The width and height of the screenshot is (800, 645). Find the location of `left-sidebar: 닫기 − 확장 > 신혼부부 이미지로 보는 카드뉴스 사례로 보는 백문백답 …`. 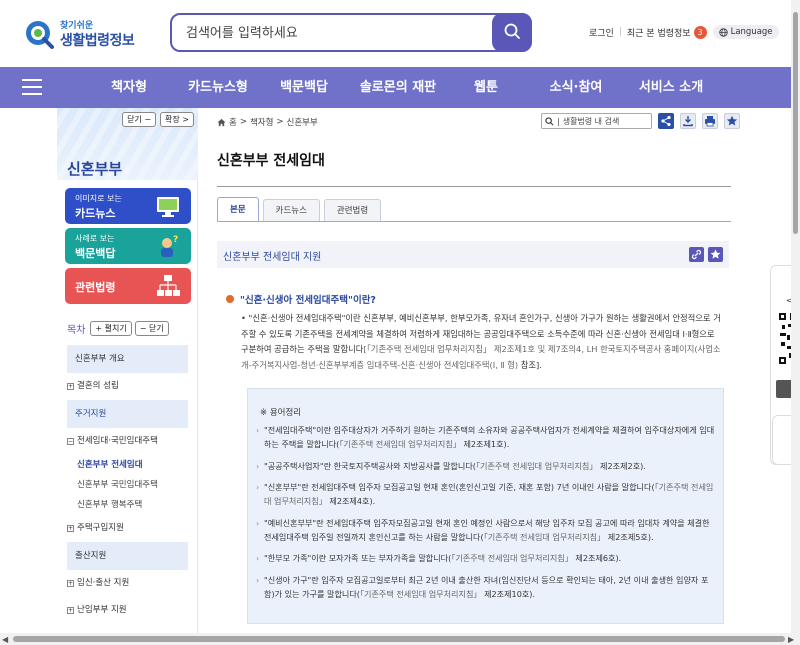

left-sidebar: 닫기 − 확장 > 신혼부부 이미지로 보는 카드뉴스 사례로 보는 백문백답 … is located at coordinates (127, 373).